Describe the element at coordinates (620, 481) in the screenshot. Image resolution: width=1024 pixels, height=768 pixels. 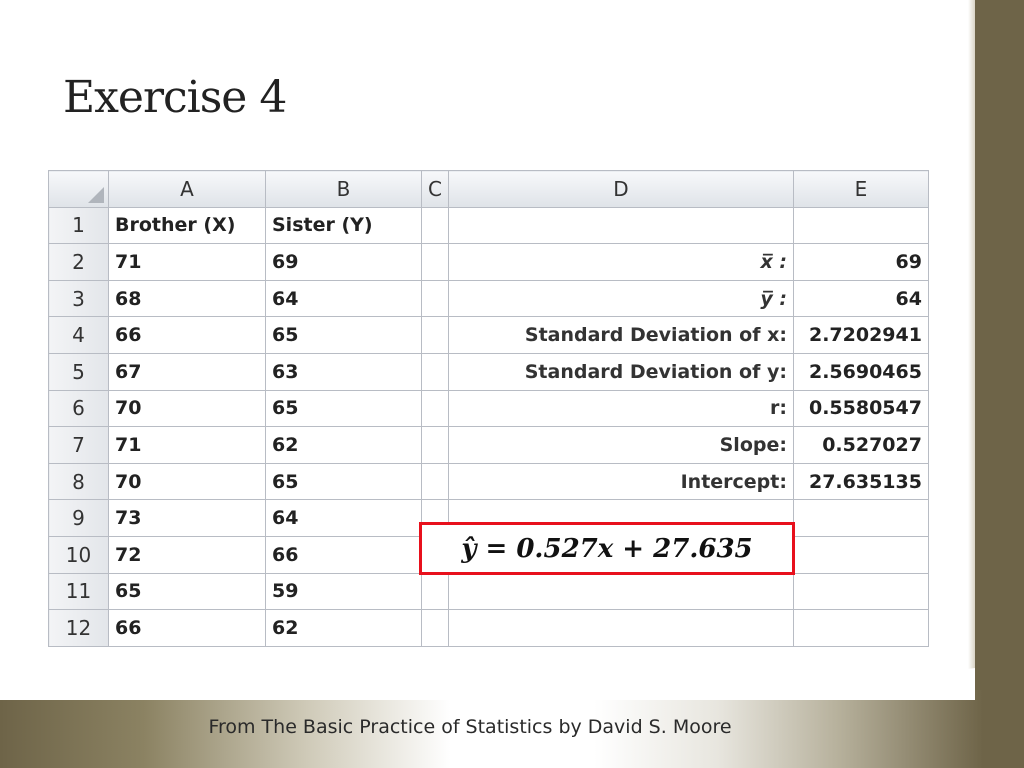
I see `cell-d8: Intercept:` at that location.